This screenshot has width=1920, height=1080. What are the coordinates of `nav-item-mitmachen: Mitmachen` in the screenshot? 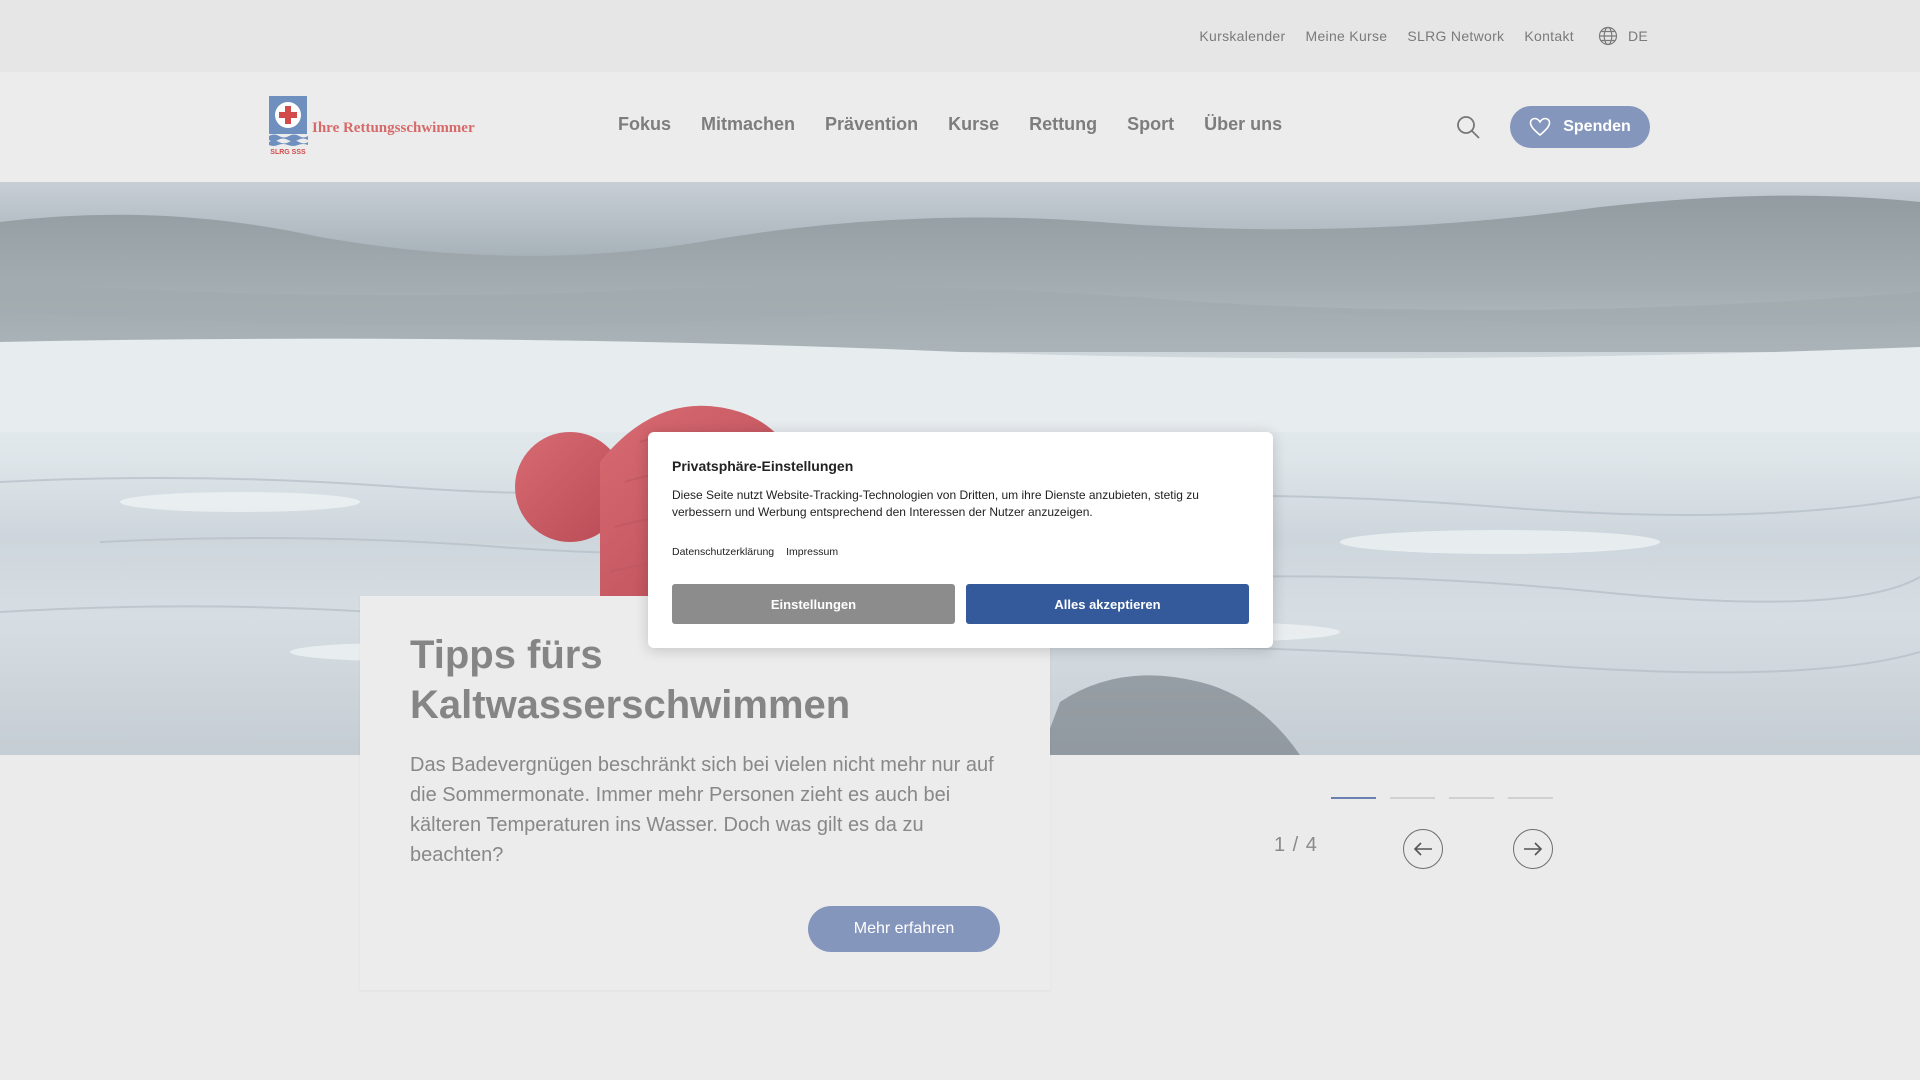 It's located at (748, 124).